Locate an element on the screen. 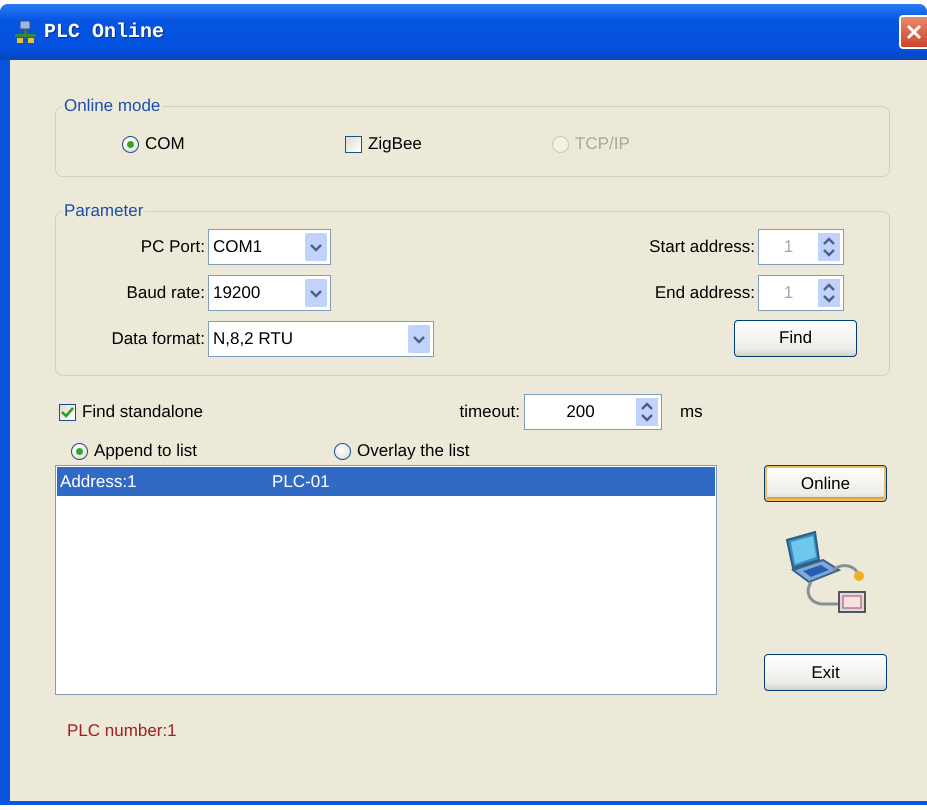 Image resolution: width=927 pixels, height=810 pixels. field-label: Start address: is located at coordinates (702, 247).